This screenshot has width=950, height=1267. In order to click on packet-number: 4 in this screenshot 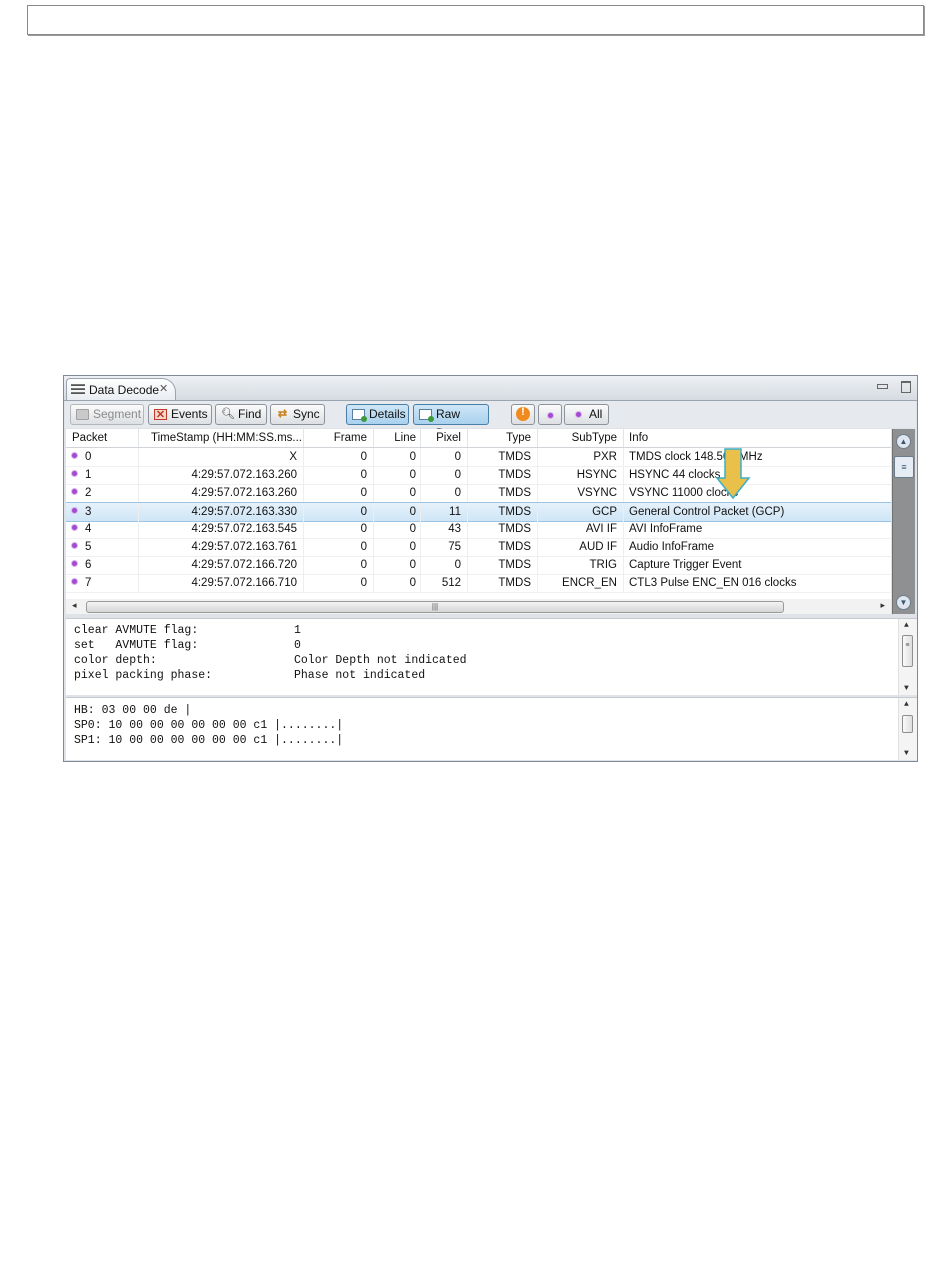, I will do `click(88, 529)`.